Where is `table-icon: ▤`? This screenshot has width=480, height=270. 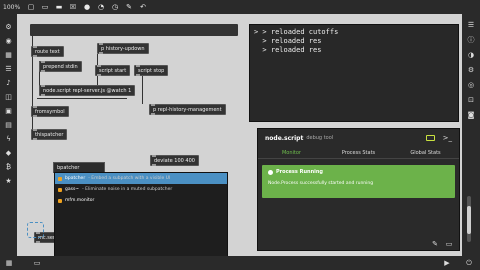
table-icon: ▤ is located at coordinates (9, 125).